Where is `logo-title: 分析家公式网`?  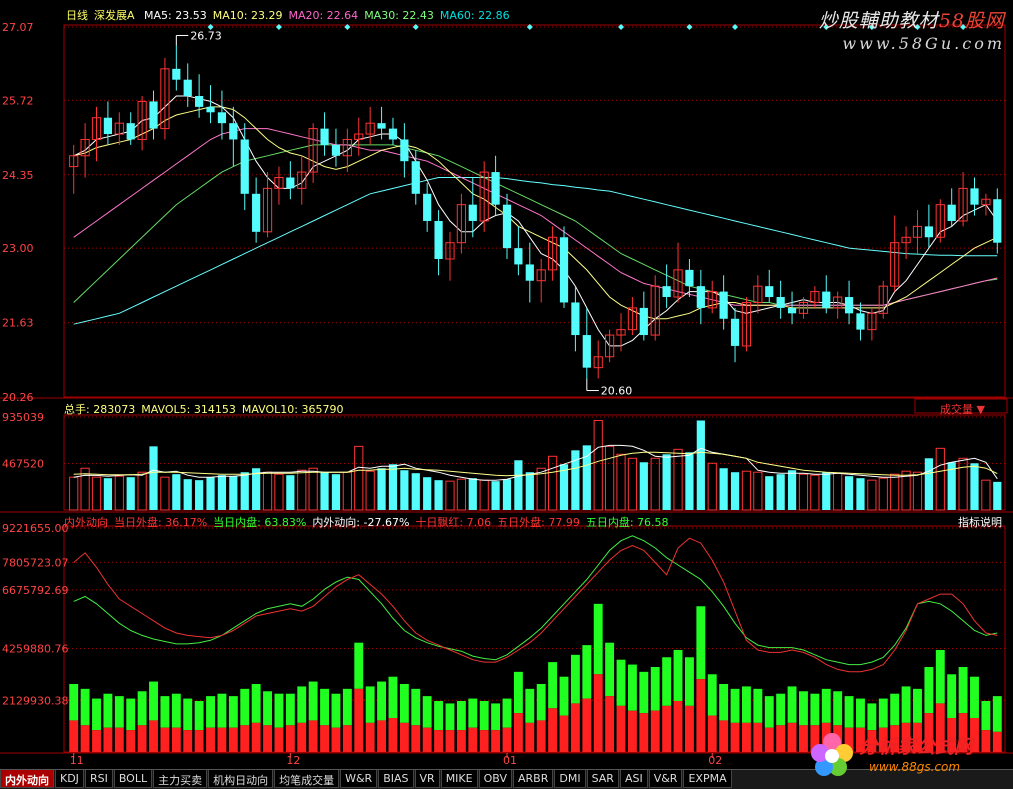 logo-title: 分析家公式网 is located at coordinates (916, 747).